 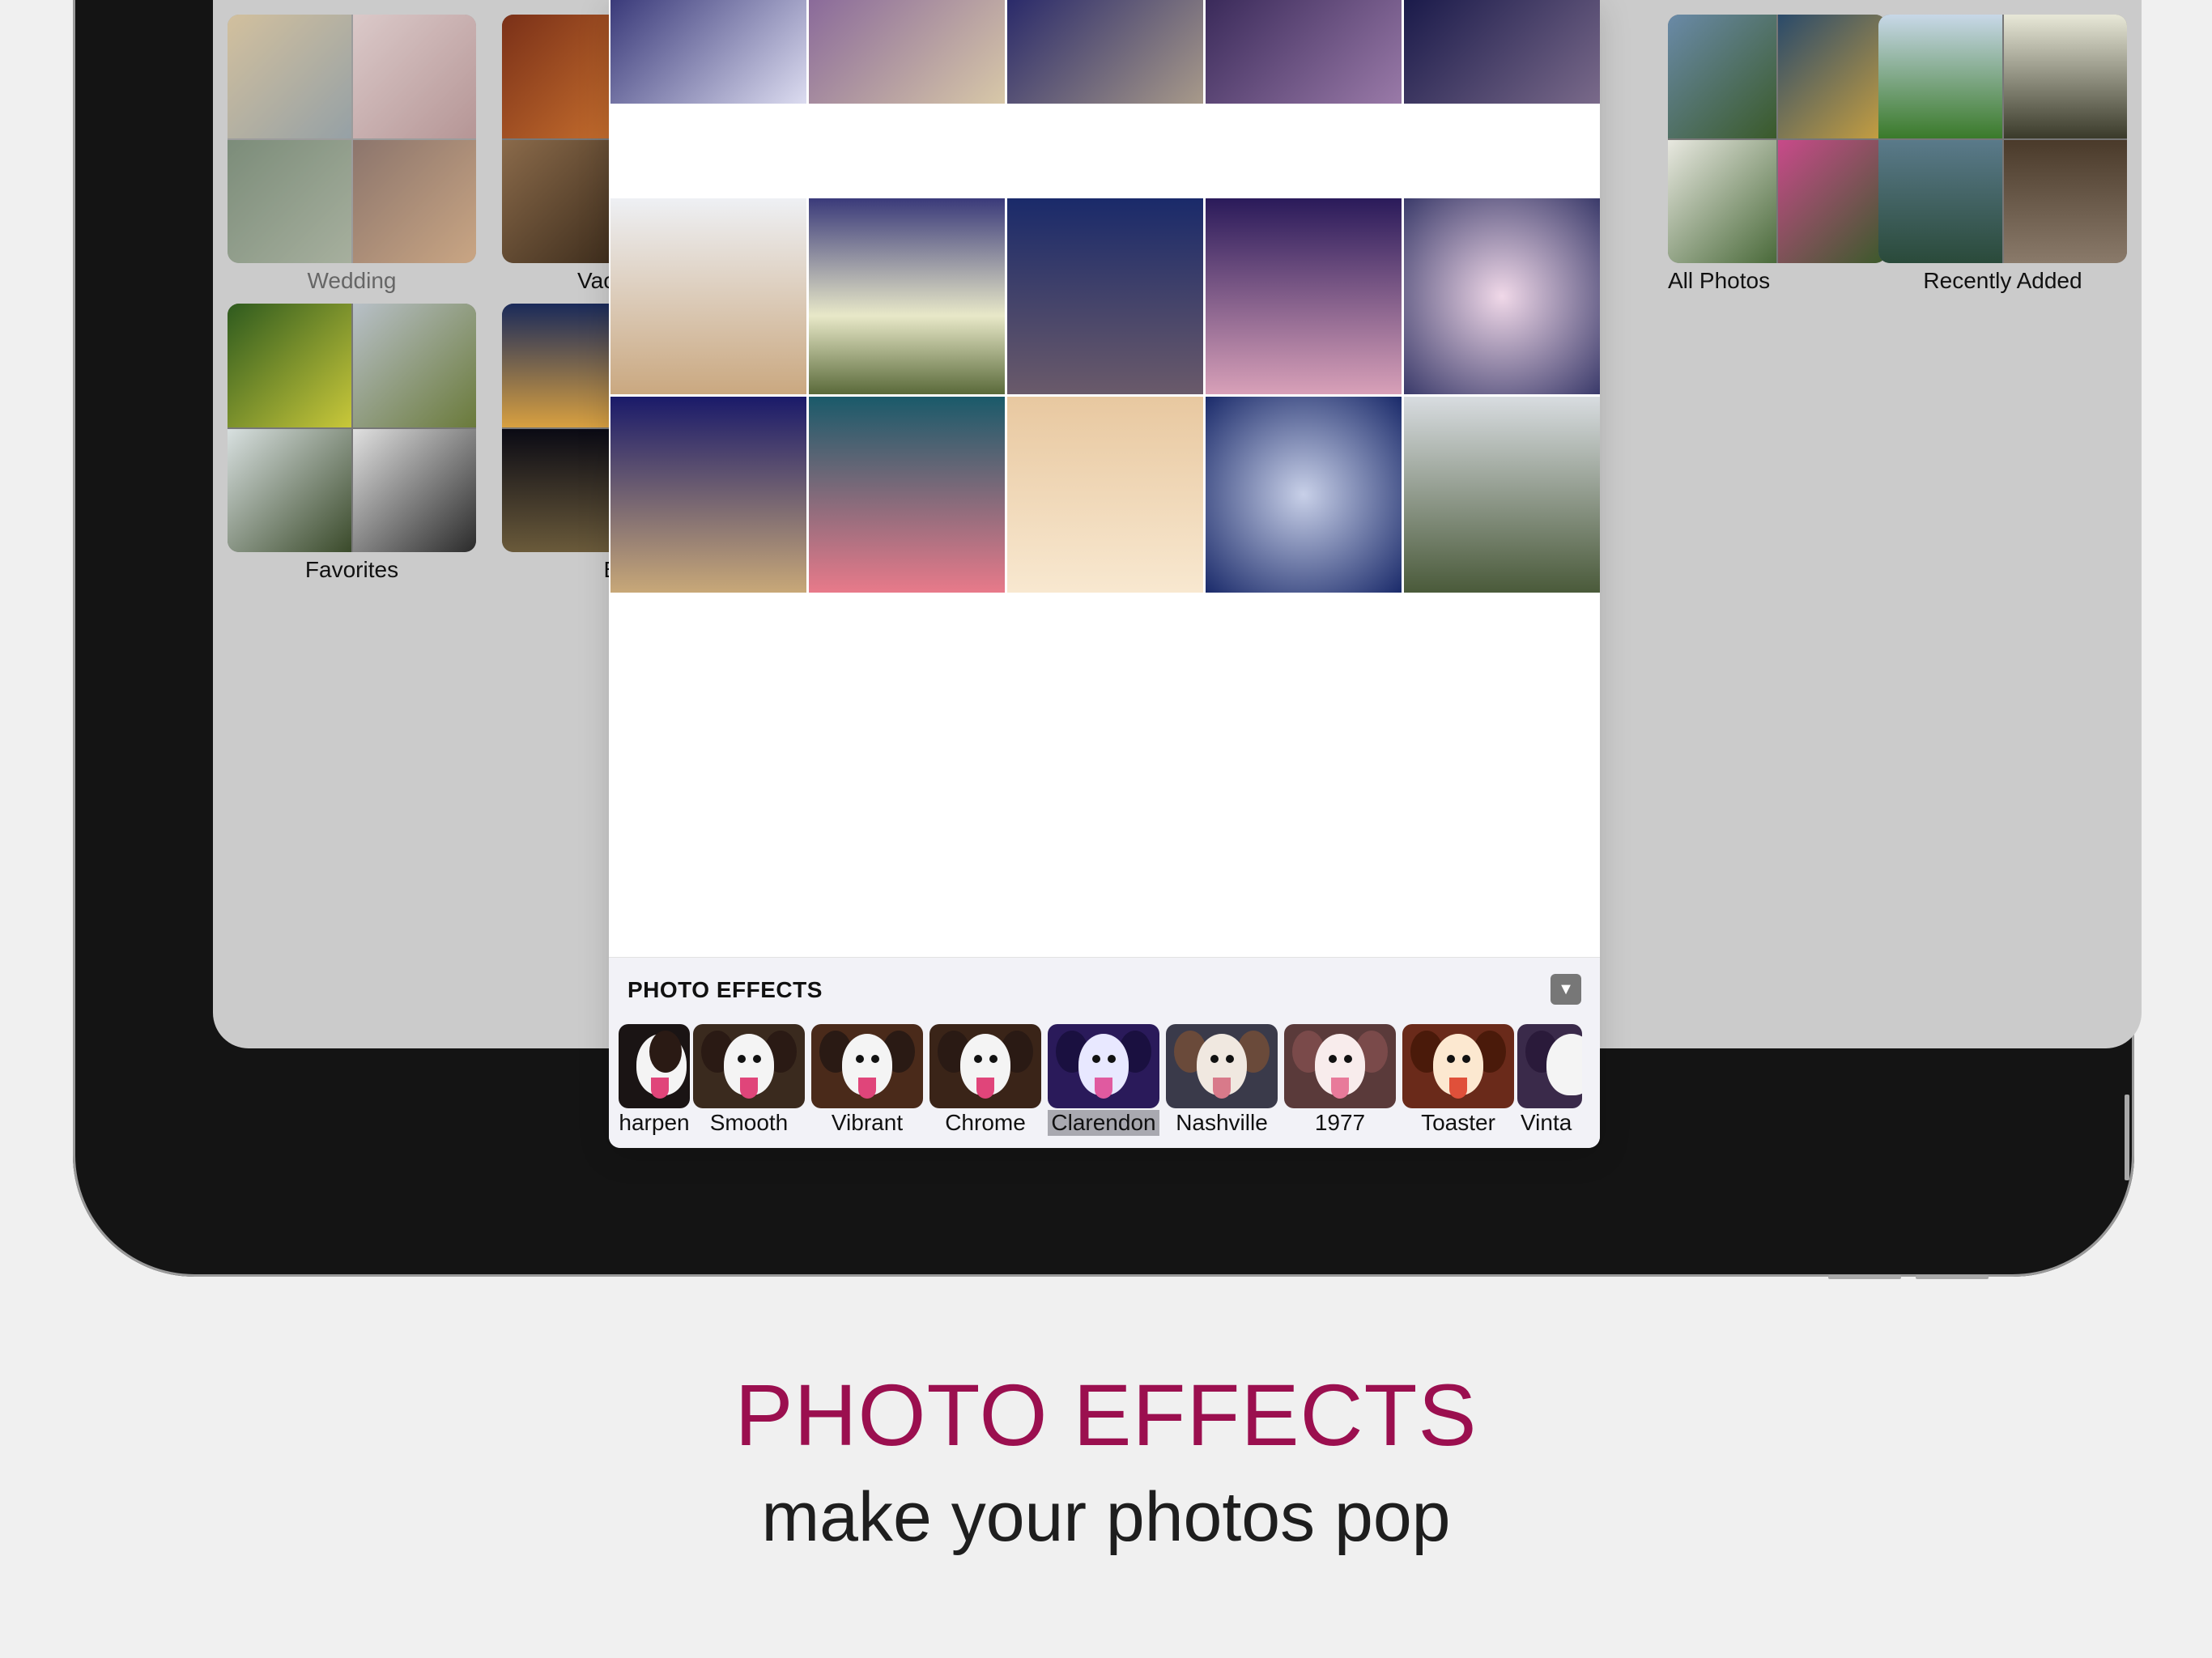 I want to click on collapse-down-icon: ▼, so click(x=1566, y=989).